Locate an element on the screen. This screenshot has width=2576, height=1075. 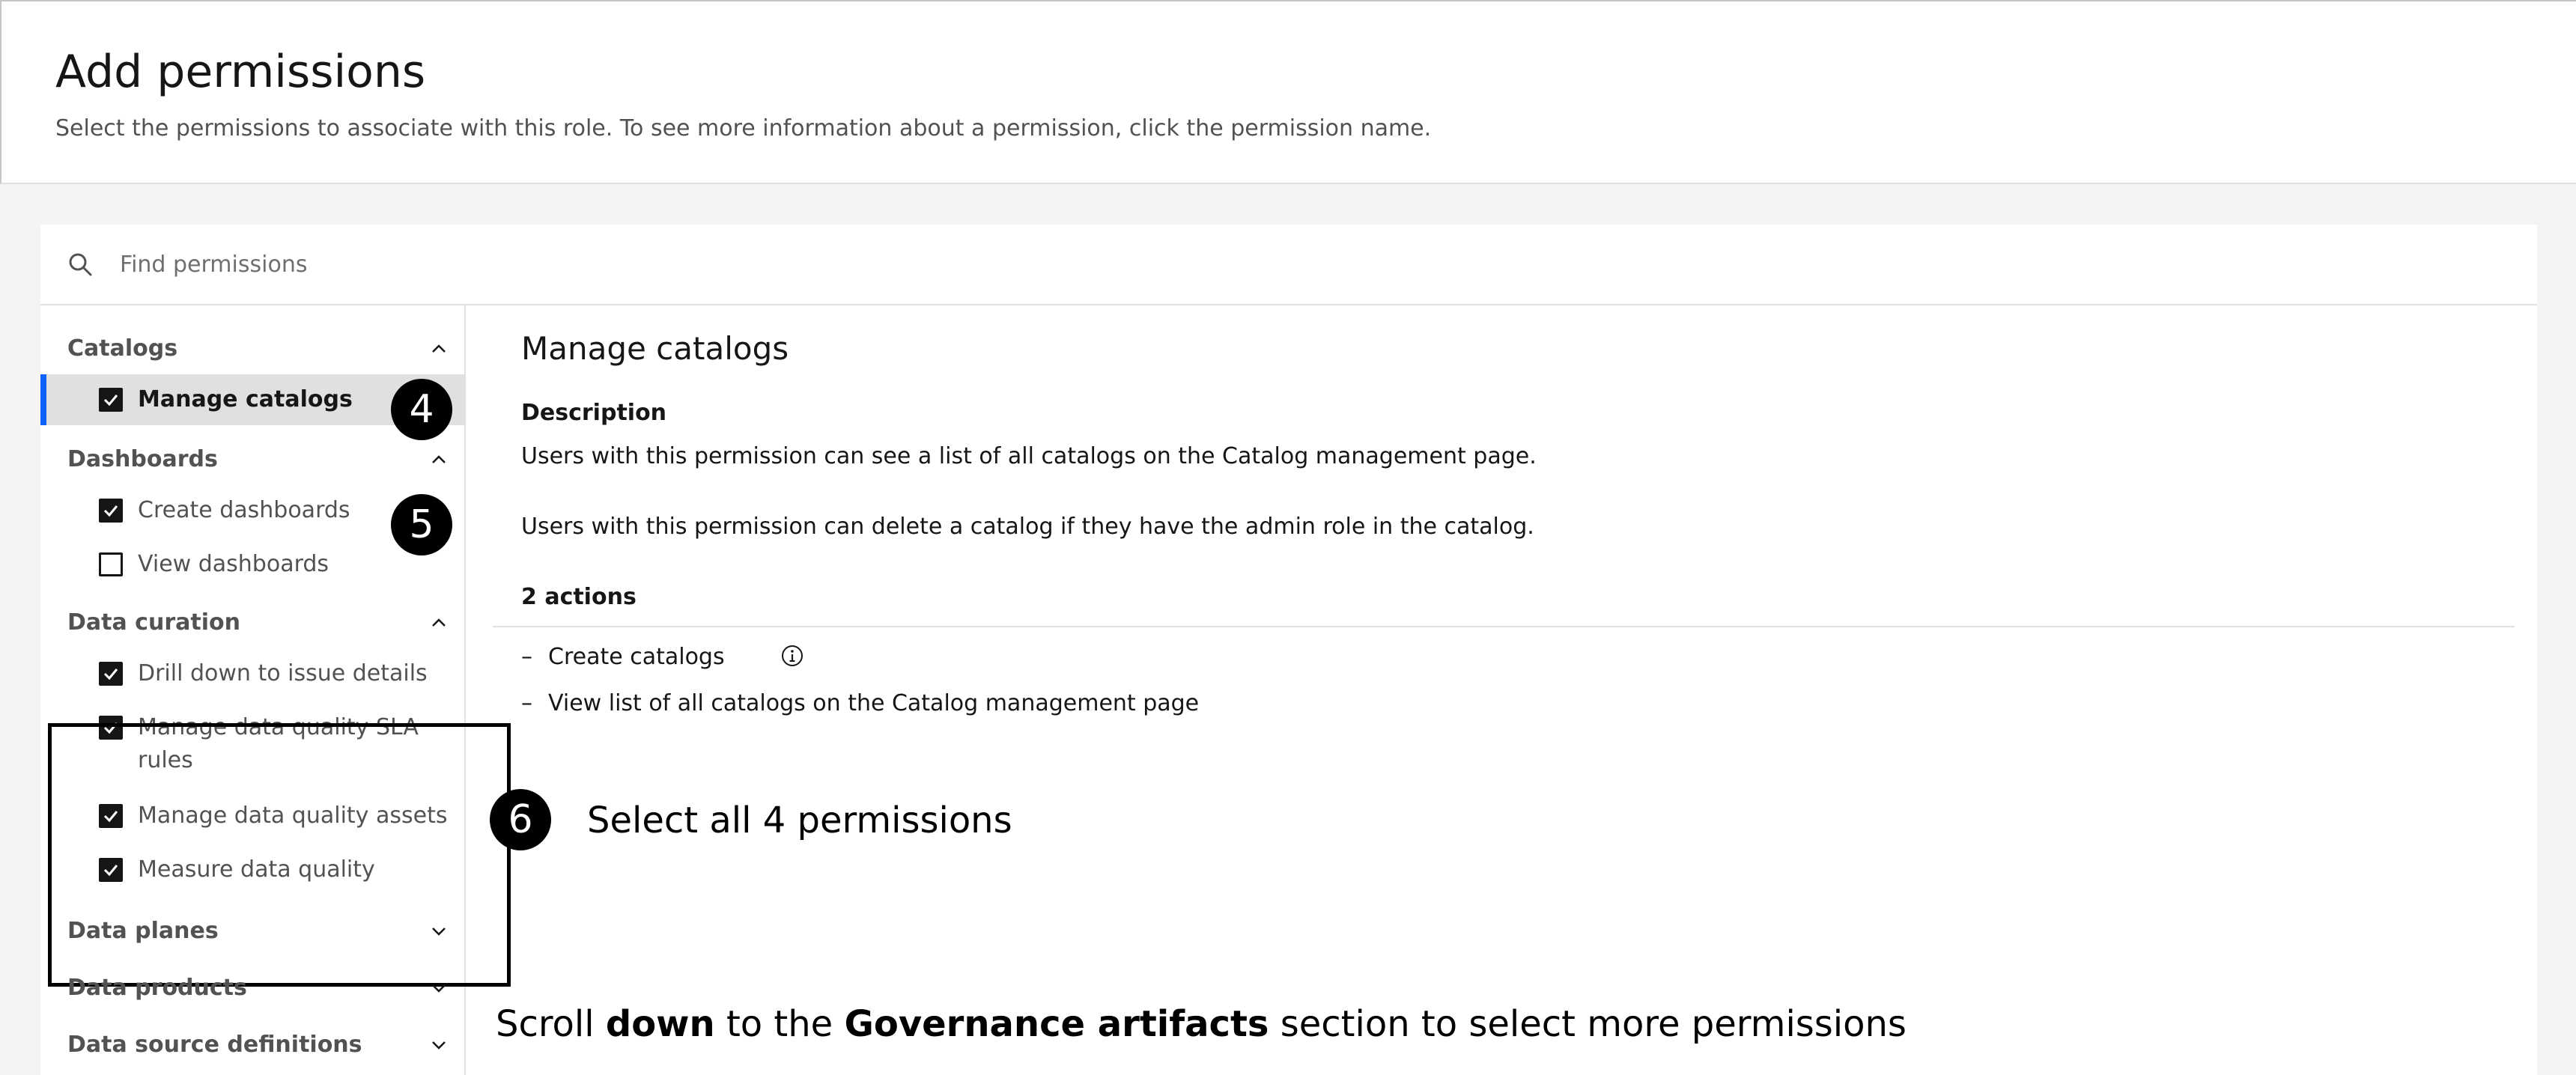
annotation-select-all: Select all 4 permissions is located at coordinates (799, 820).